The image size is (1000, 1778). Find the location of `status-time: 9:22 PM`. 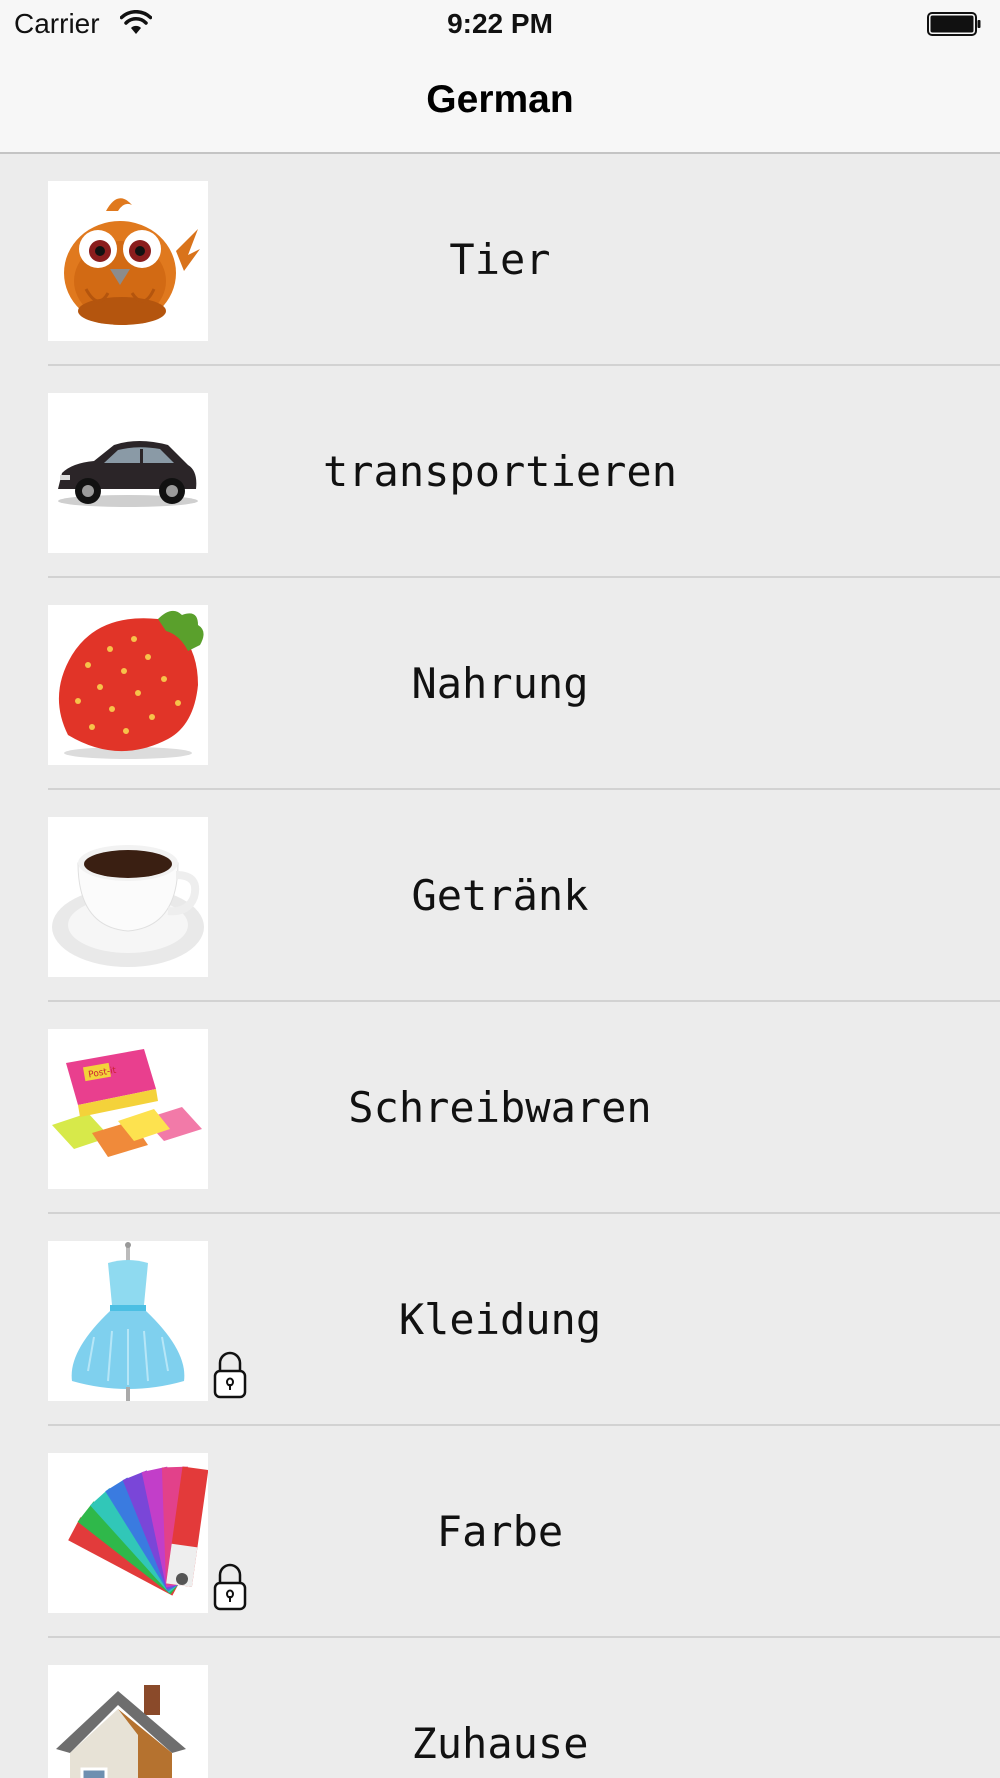

status-time: 9:22 PM is located at coordinates (500, 23).